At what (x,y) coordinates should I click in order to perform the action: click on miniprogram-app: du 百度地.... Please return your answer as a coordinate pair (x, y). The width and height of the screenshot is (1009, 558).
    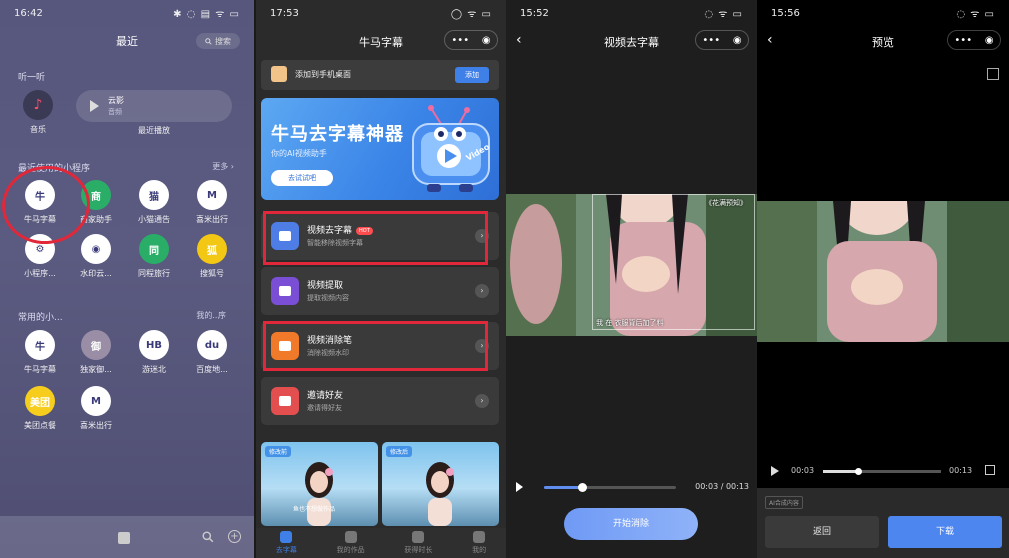
    Looking at the image, I should click on (212, 352).